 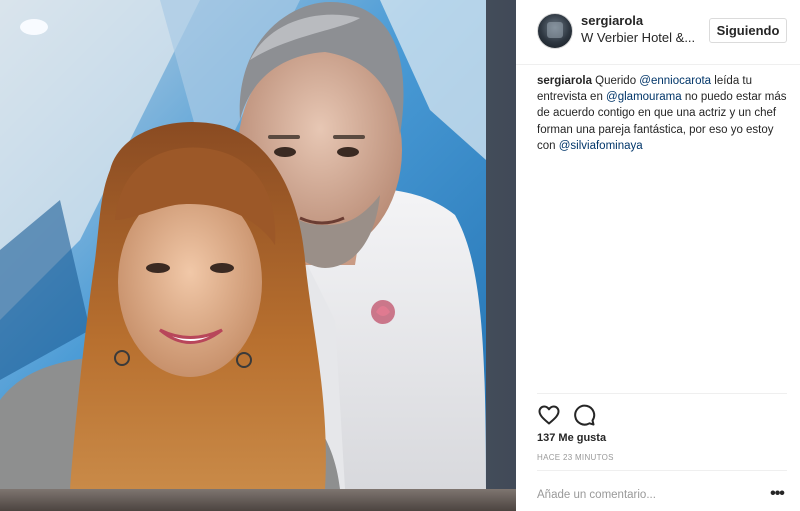 What do you see at coordinates (662, 412) in the screenshot?
I see `action-bar` at bounding box center [662, 412].